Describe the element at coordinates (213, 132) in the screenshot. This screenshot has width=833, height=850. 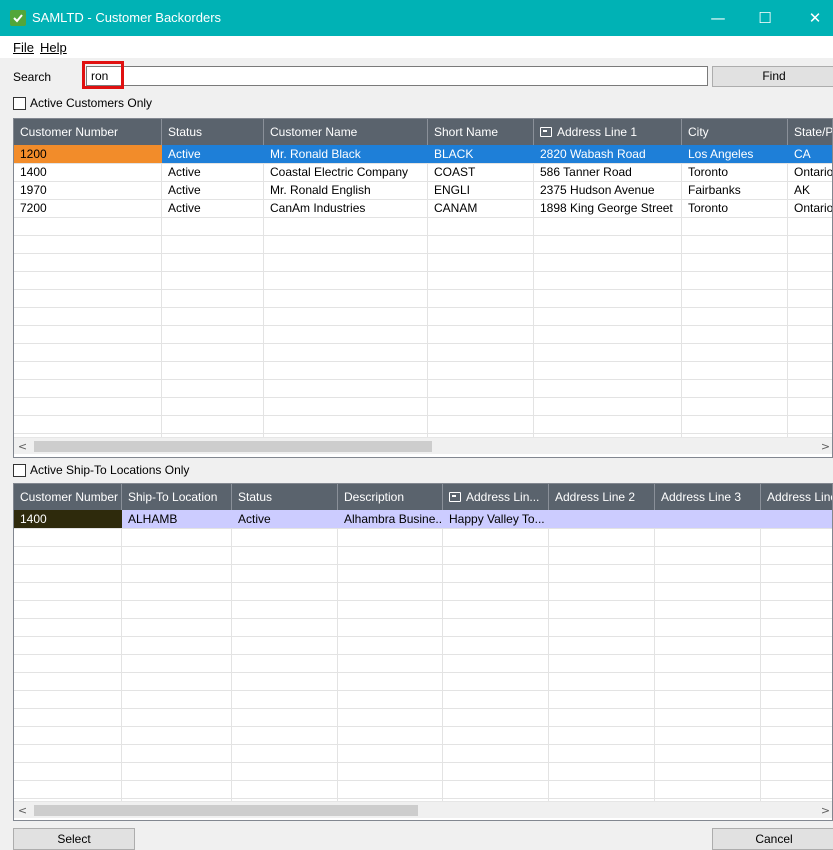
I see `customer-col-header: Status` at that location.